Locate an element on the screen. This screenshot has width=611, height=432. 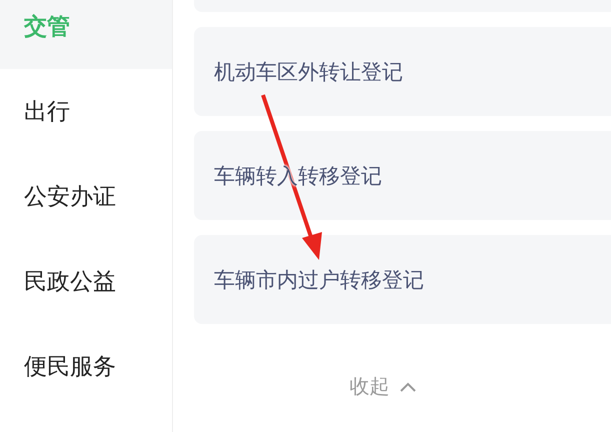
service-card: 机动车区外转让登记 is located at coordinates (402, 71).